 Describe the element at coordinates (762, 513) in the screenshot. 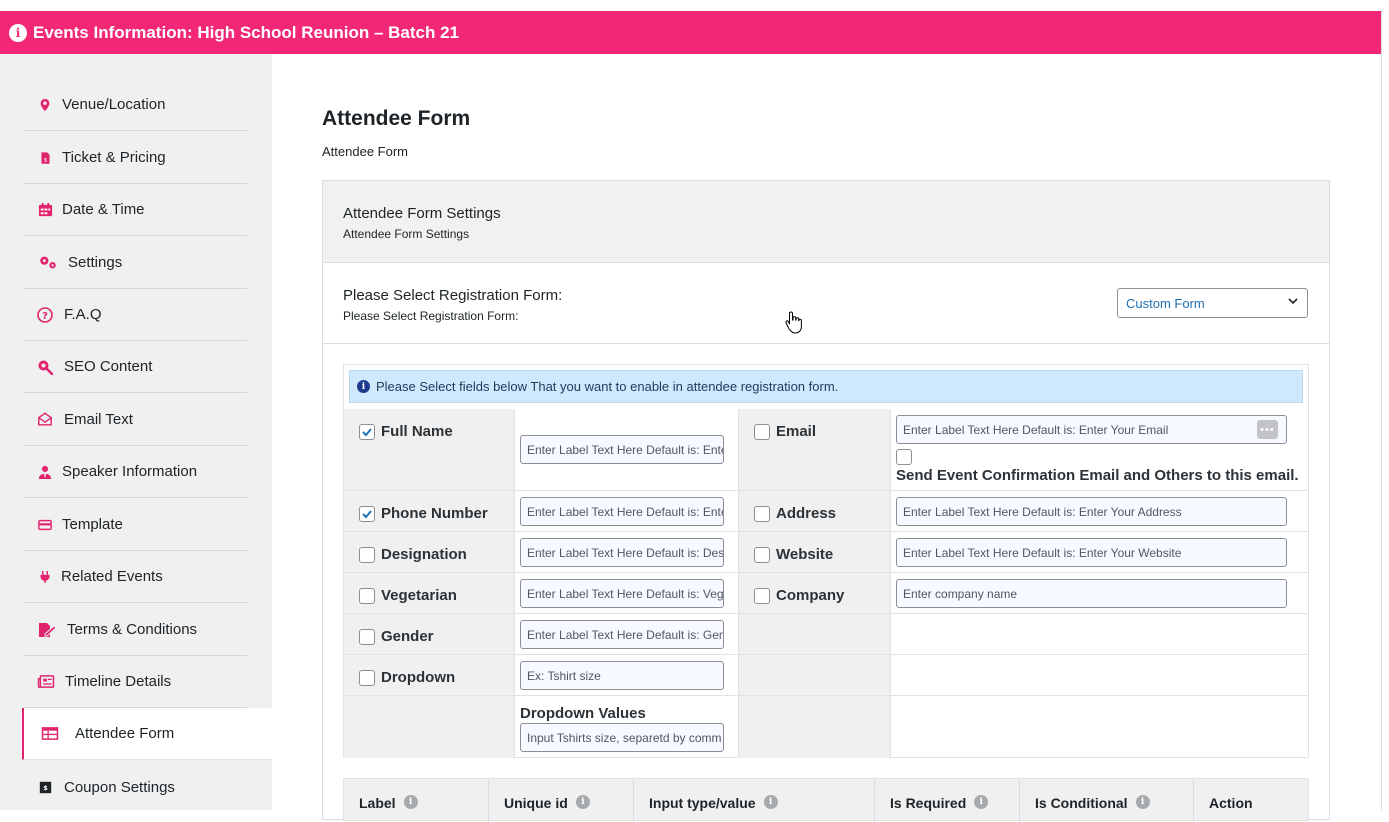

I see `address-checkbox` at that location.